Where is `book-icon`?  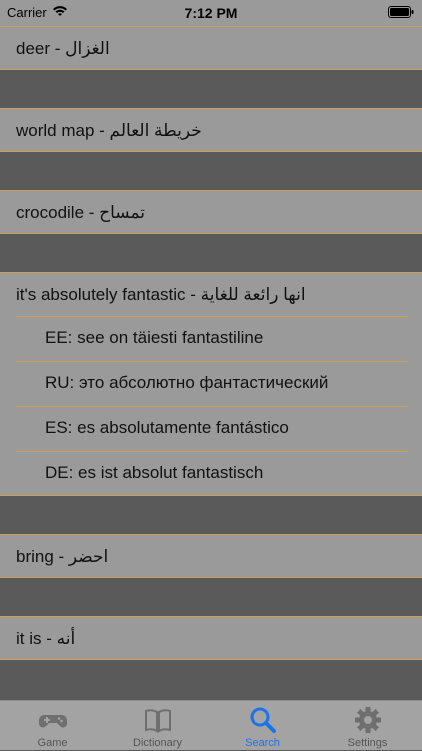
book-icon is located at coordinates (157, 721).